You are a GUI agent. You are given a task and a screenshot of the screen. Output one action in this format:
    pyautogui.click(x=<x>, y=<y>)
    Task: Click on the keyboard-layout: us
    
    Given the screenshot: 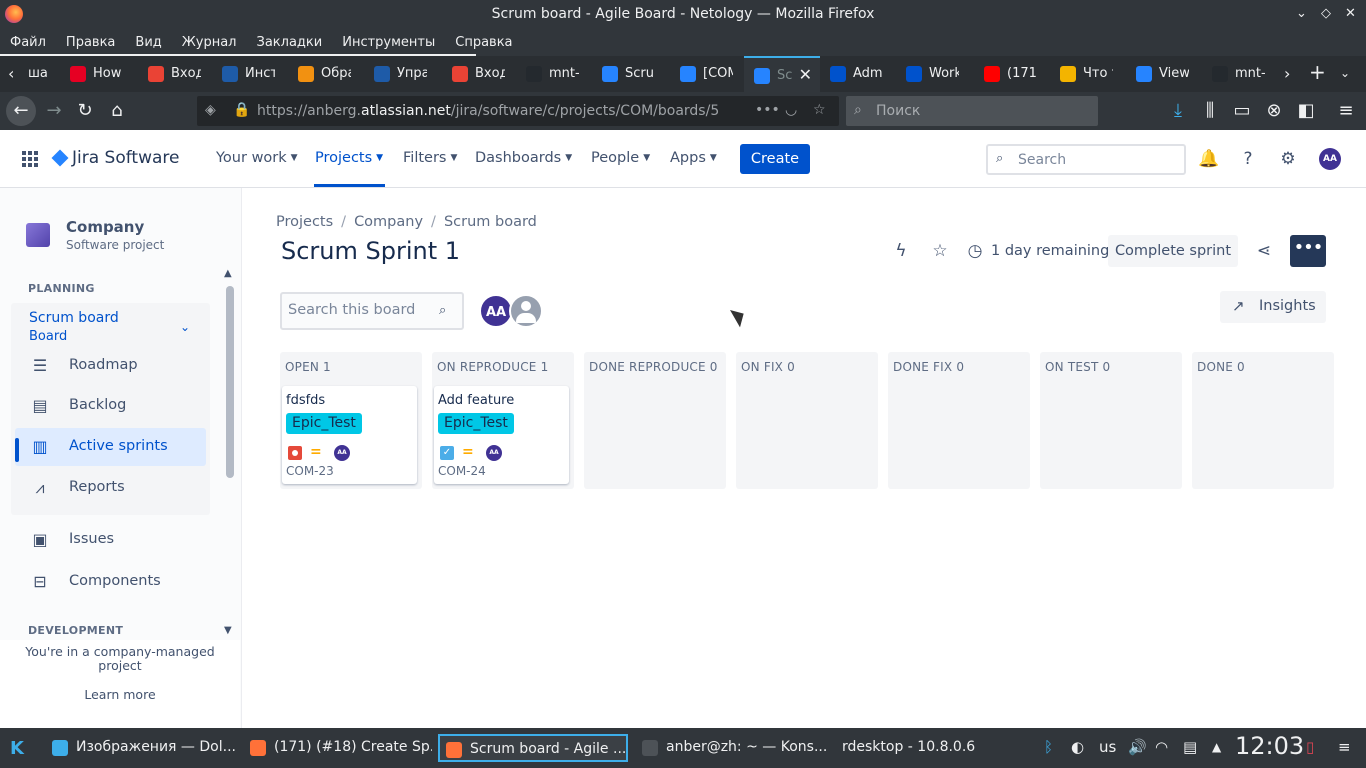 What is the action you would take?
    pyautogui.click(x=1107, y=747)
    